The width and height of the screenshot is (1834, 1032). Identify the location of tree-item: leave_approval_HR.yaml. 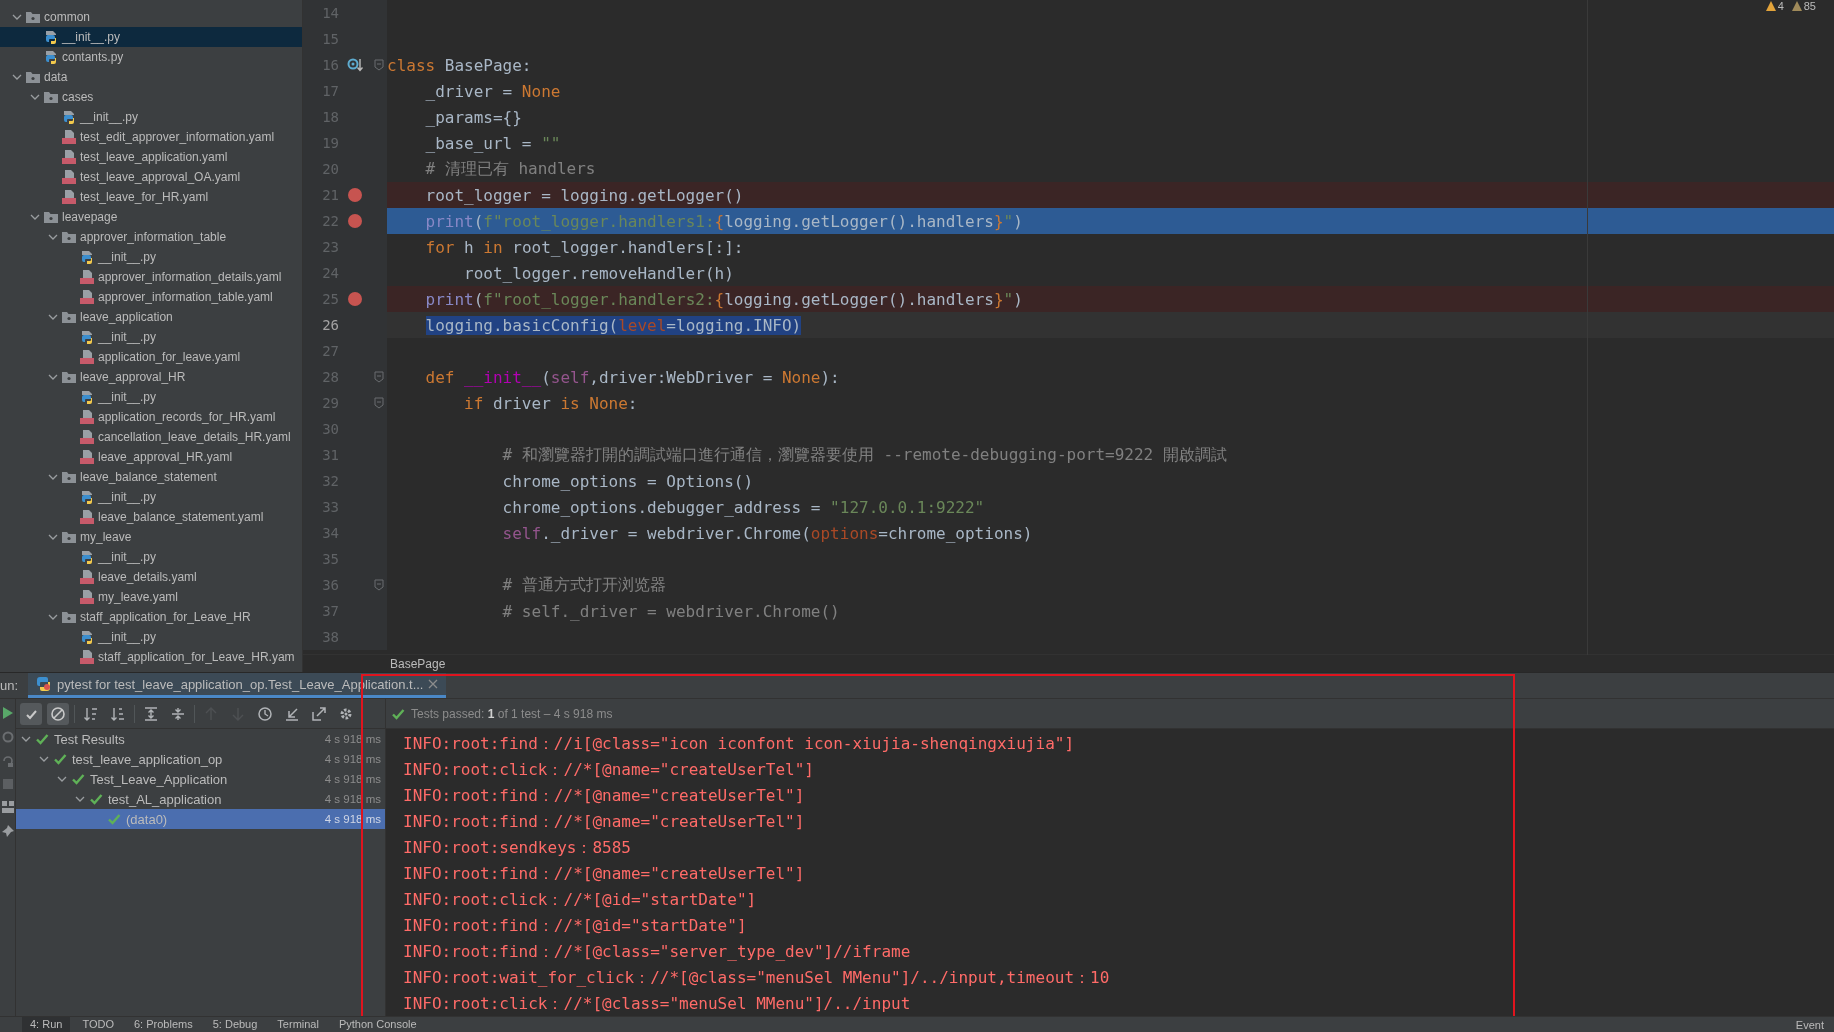
(151, 457).